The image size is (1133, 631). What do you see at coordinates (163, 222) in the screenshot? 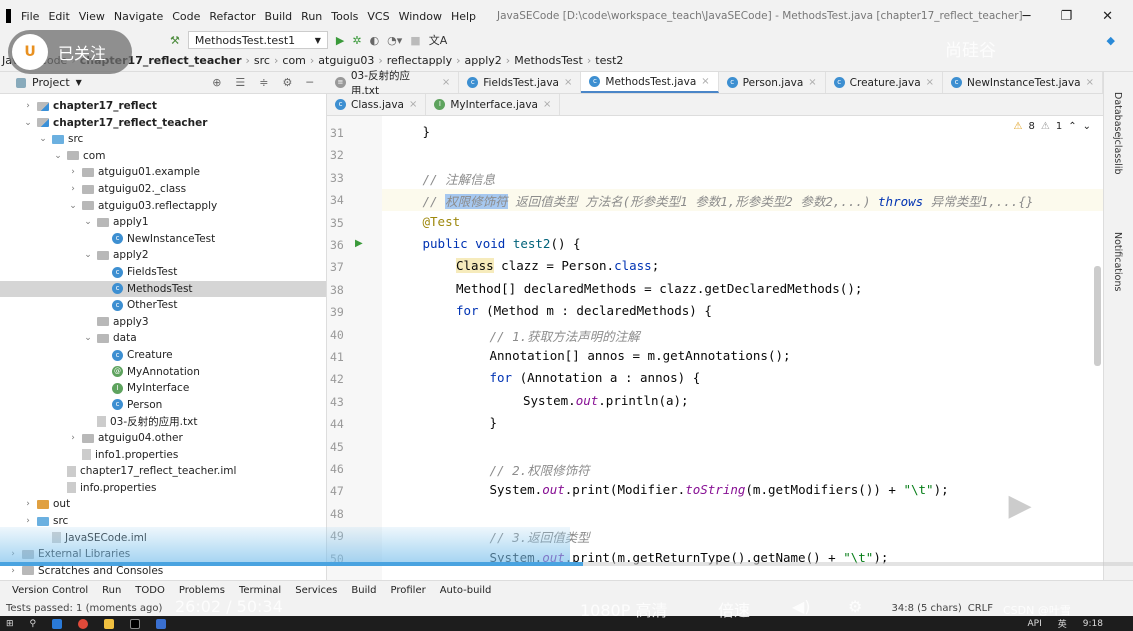
I see `tree-item: ⌄ apply1` at bounding box center [163, 222].